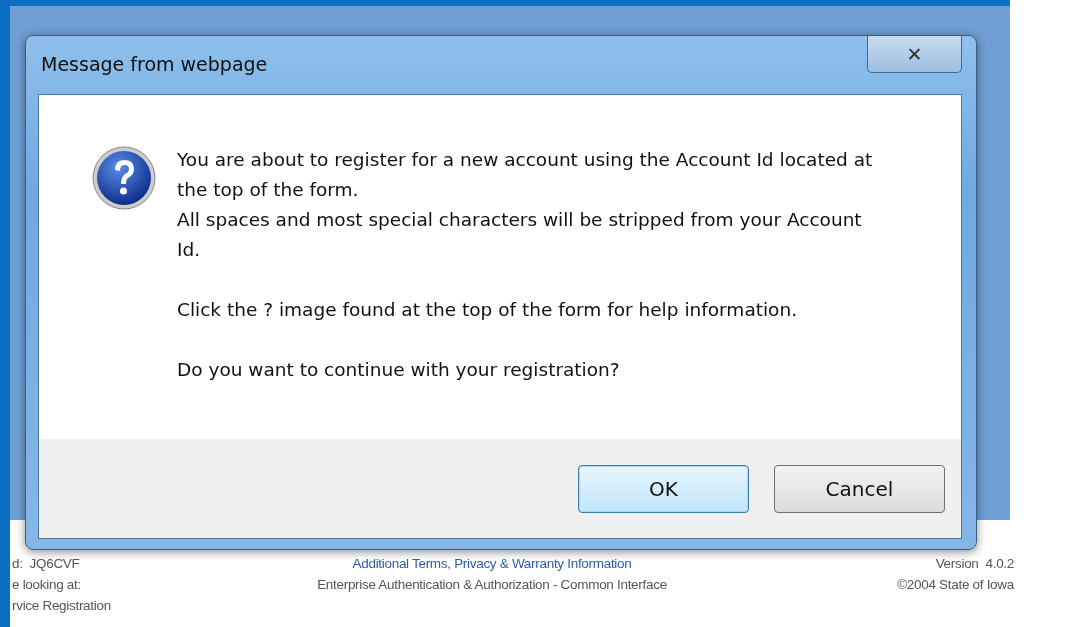 This screenshot has width=1084, height=627. Describe the element at coordinates (520, 235) in the screenshot. I see `message-text: All spaces and most special characters will be stripped from your Account Id.` at that location.